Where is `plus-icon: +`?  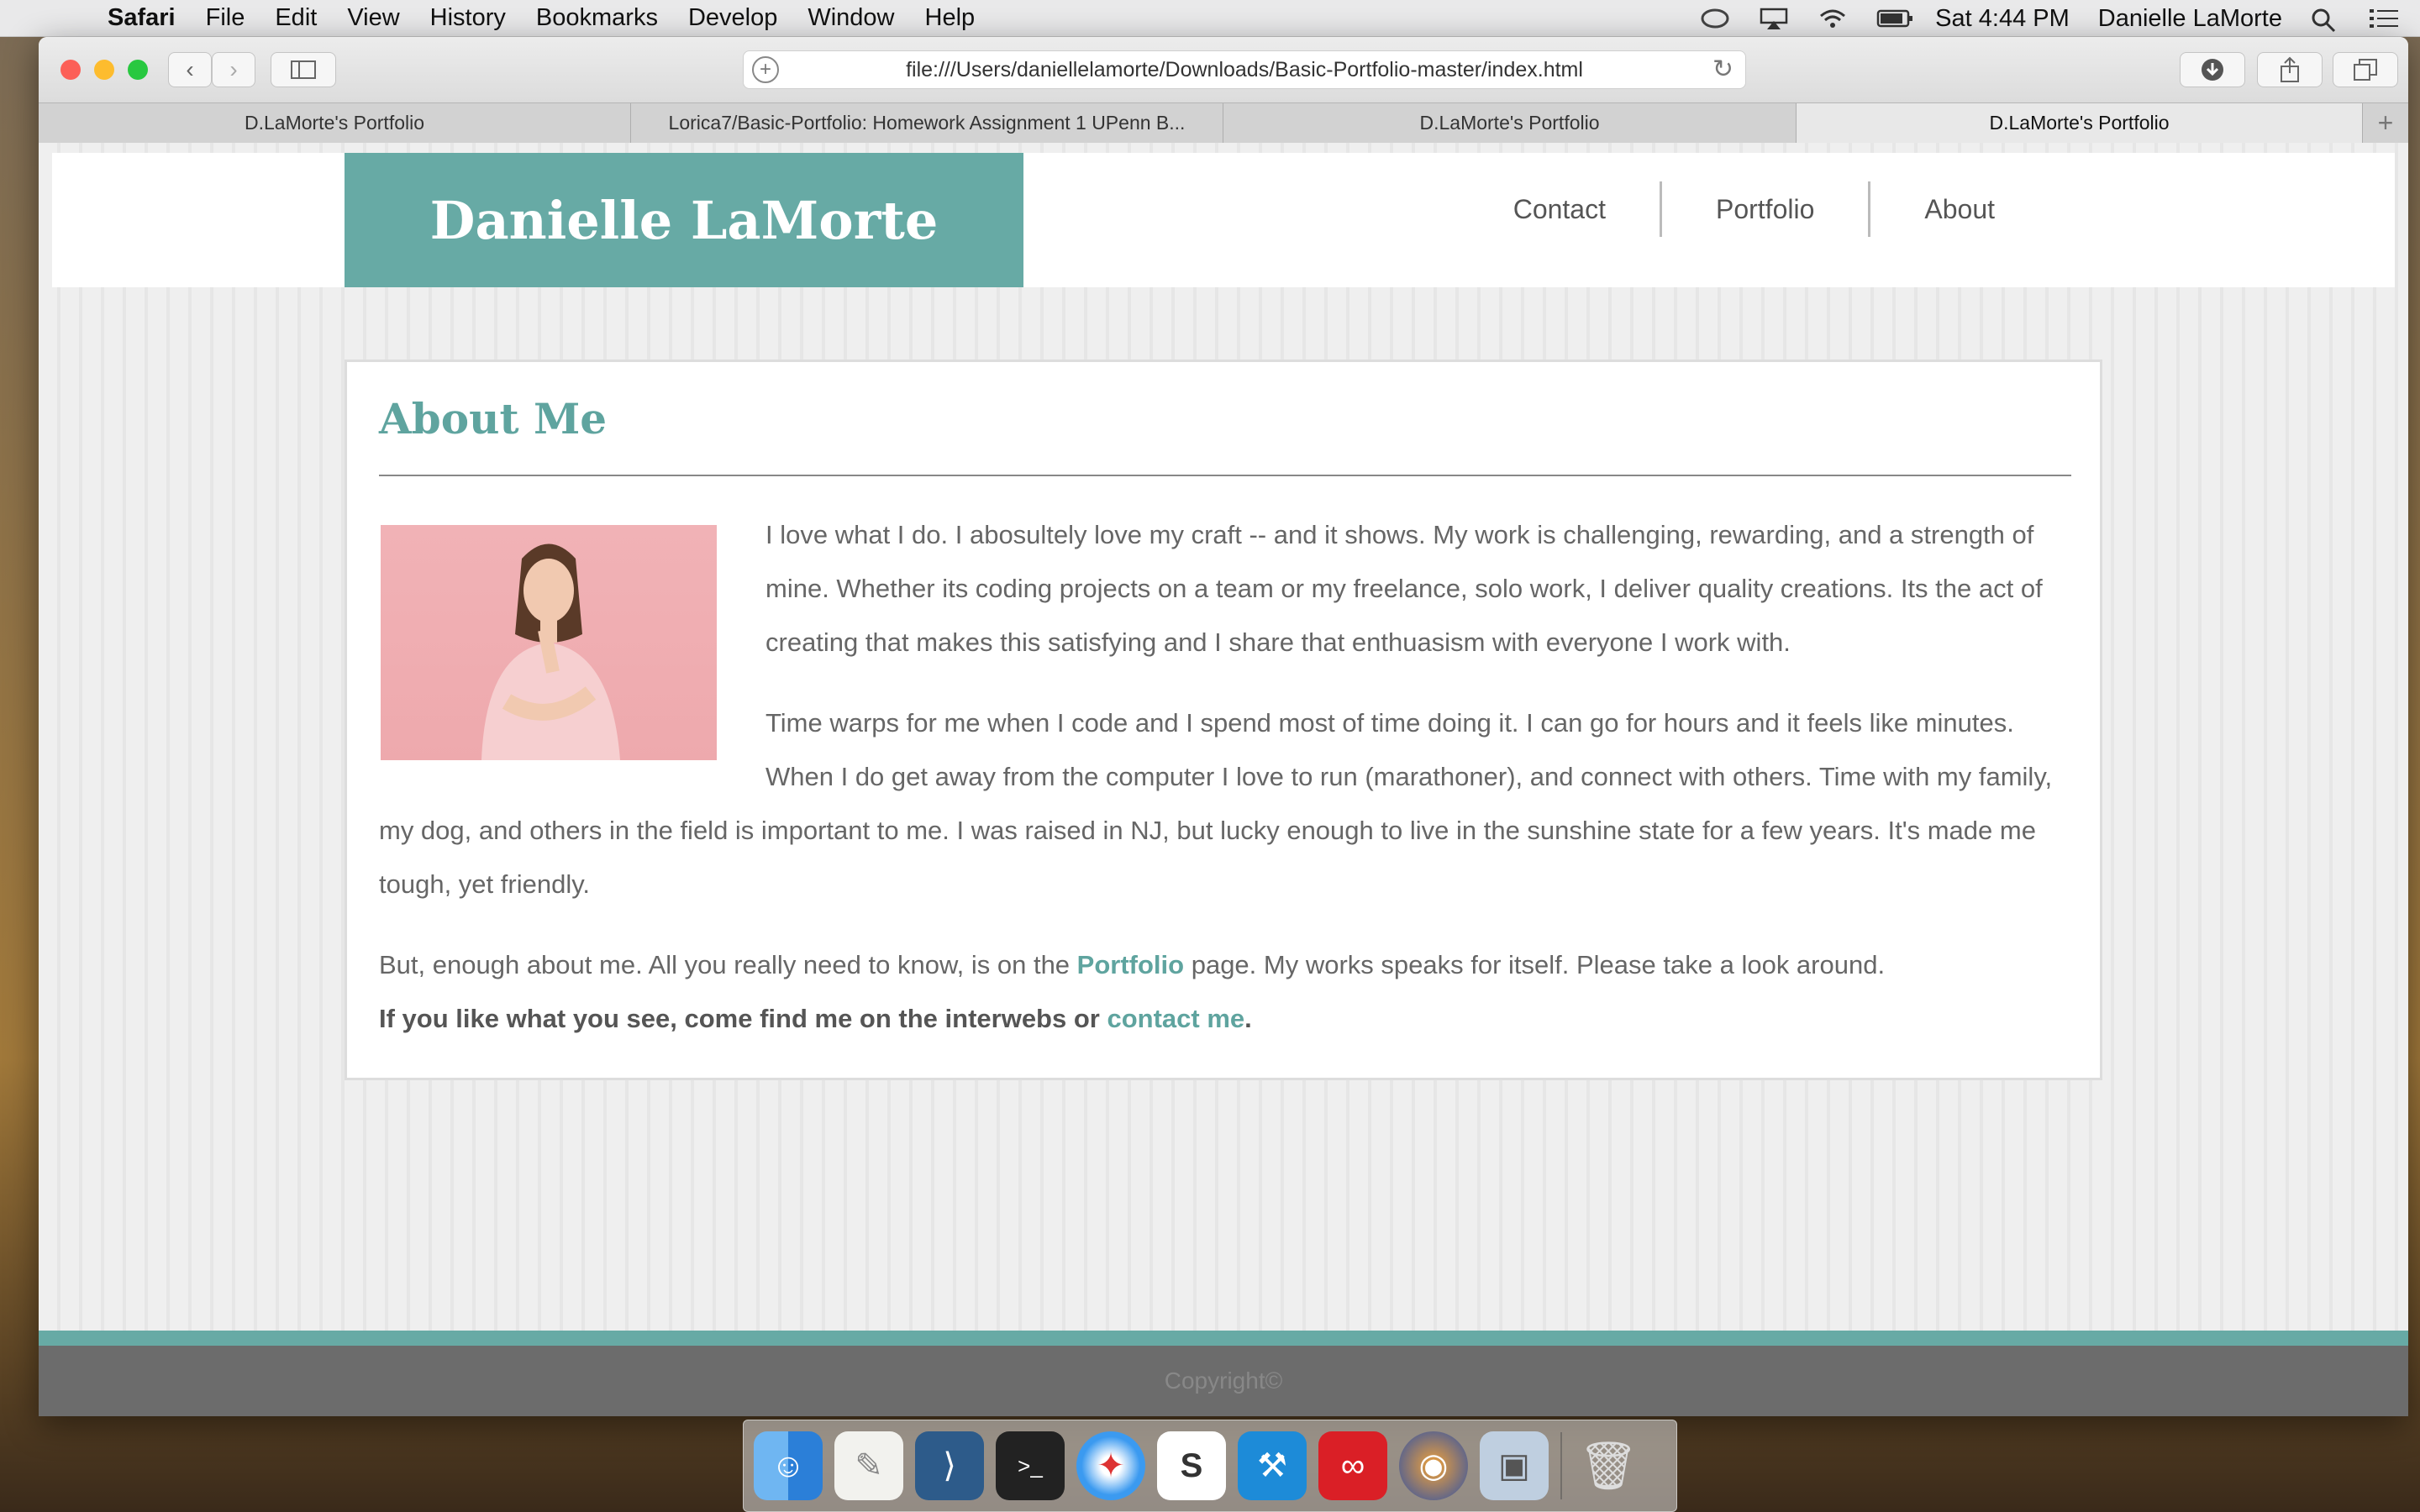 plus-icon: + is located at coordinates (2386, 123).